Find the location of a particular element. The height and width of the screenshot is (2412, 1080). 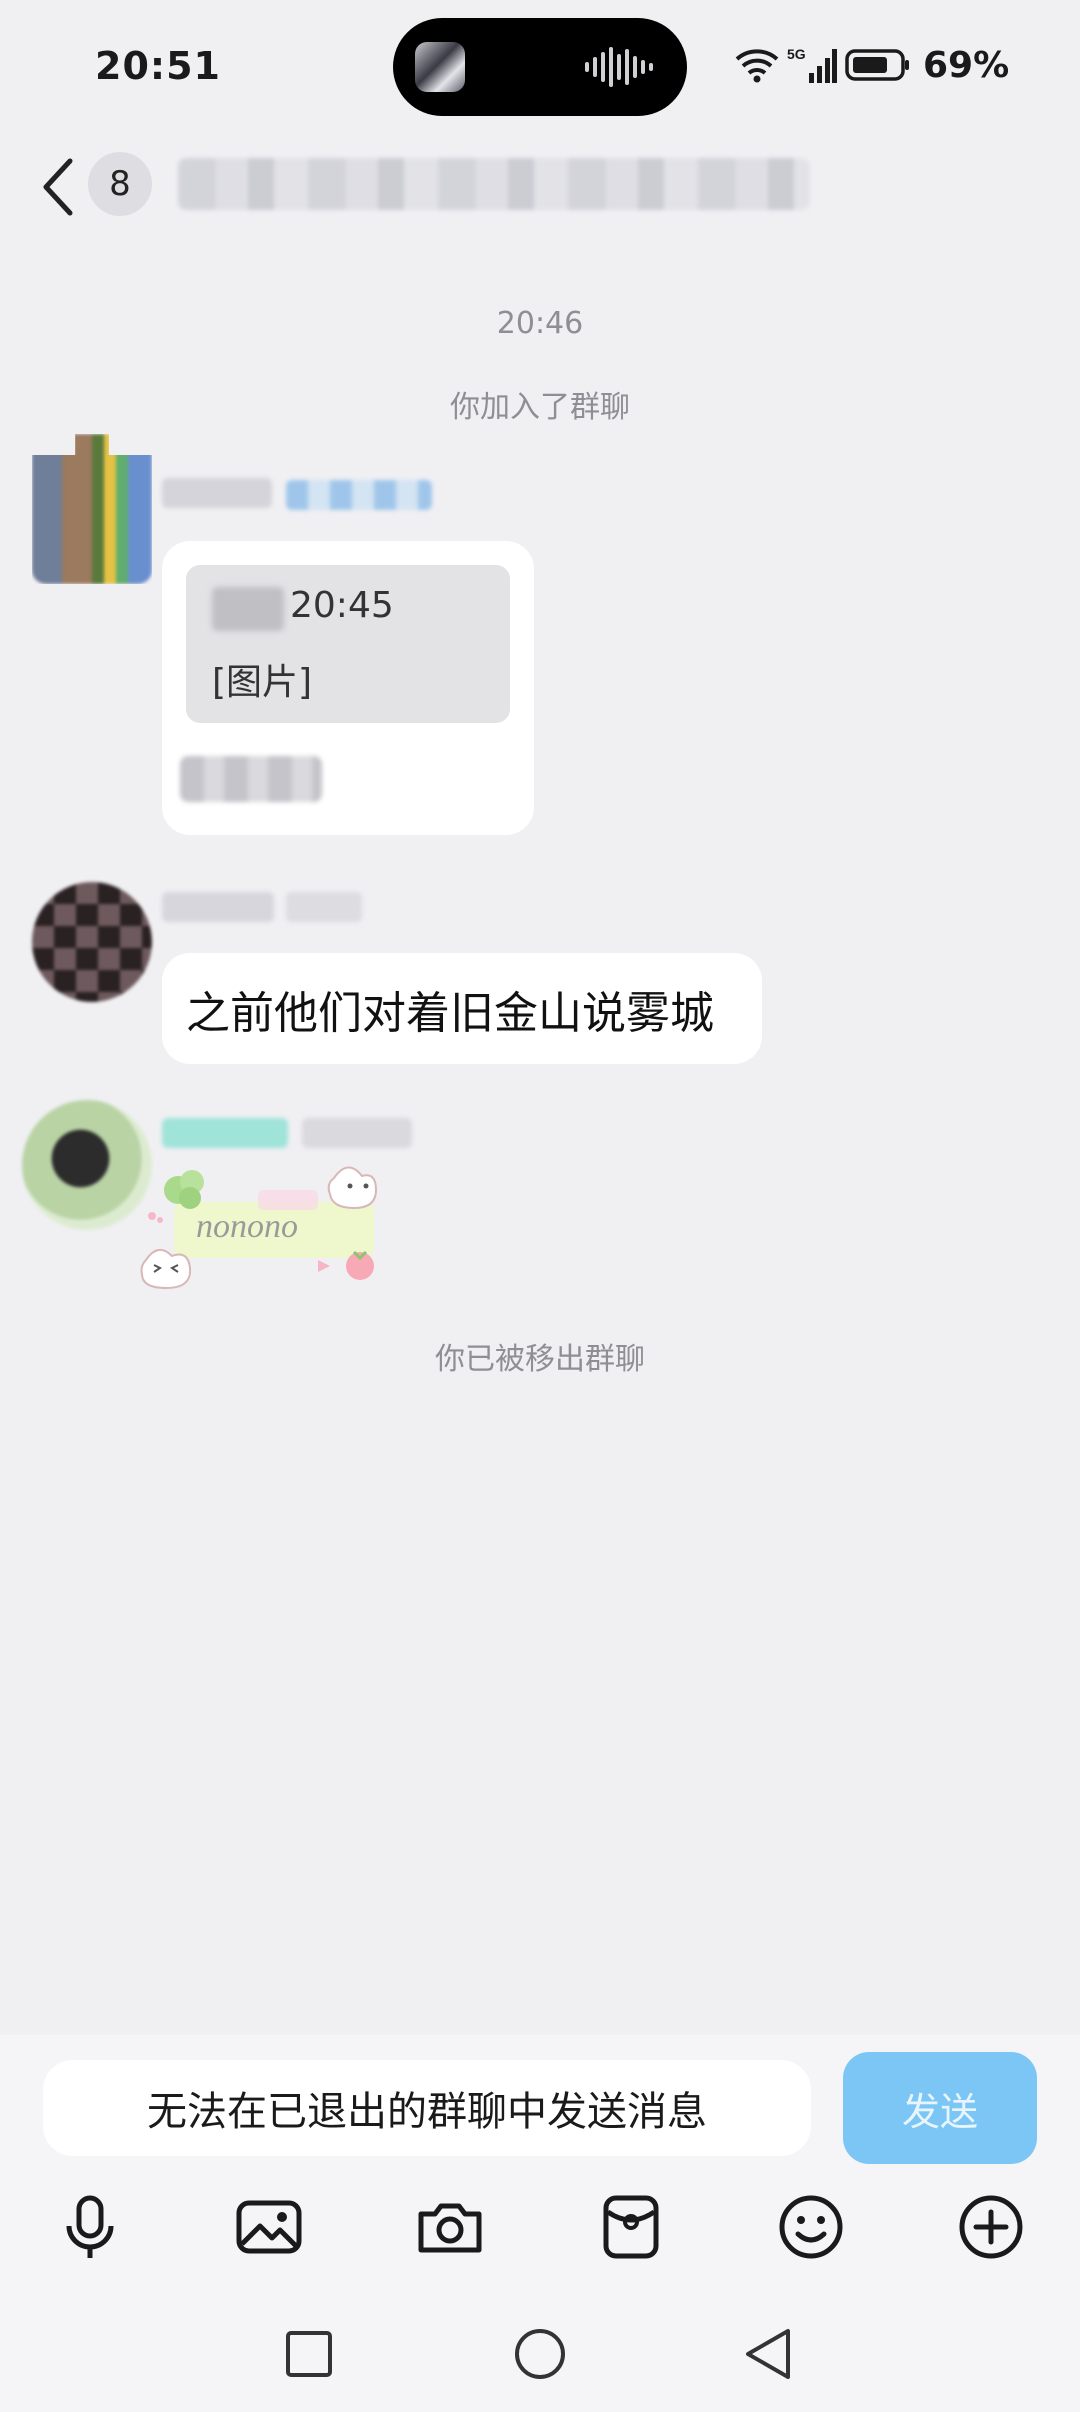

message-bubble: 之前他们对着旧金山说雾城 is located at coordinates (462, 1008).